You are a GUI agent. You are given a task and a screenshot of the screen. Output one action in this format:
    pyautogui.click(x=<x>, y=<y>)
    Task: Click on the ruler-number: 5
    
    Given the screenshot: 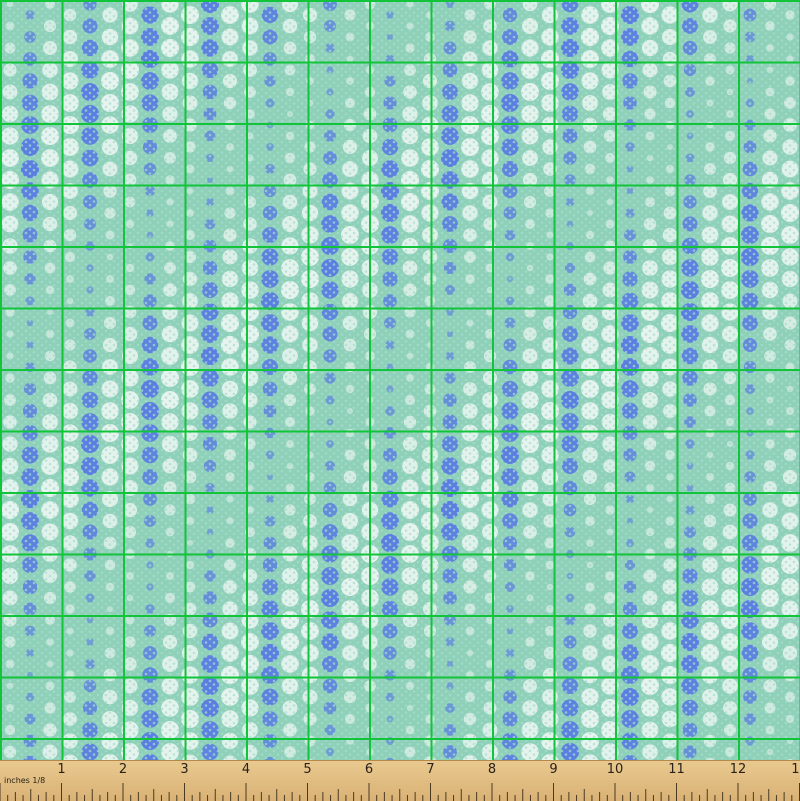 What is the action you would take?
    pyautogui.click(x=307, y=769)
    